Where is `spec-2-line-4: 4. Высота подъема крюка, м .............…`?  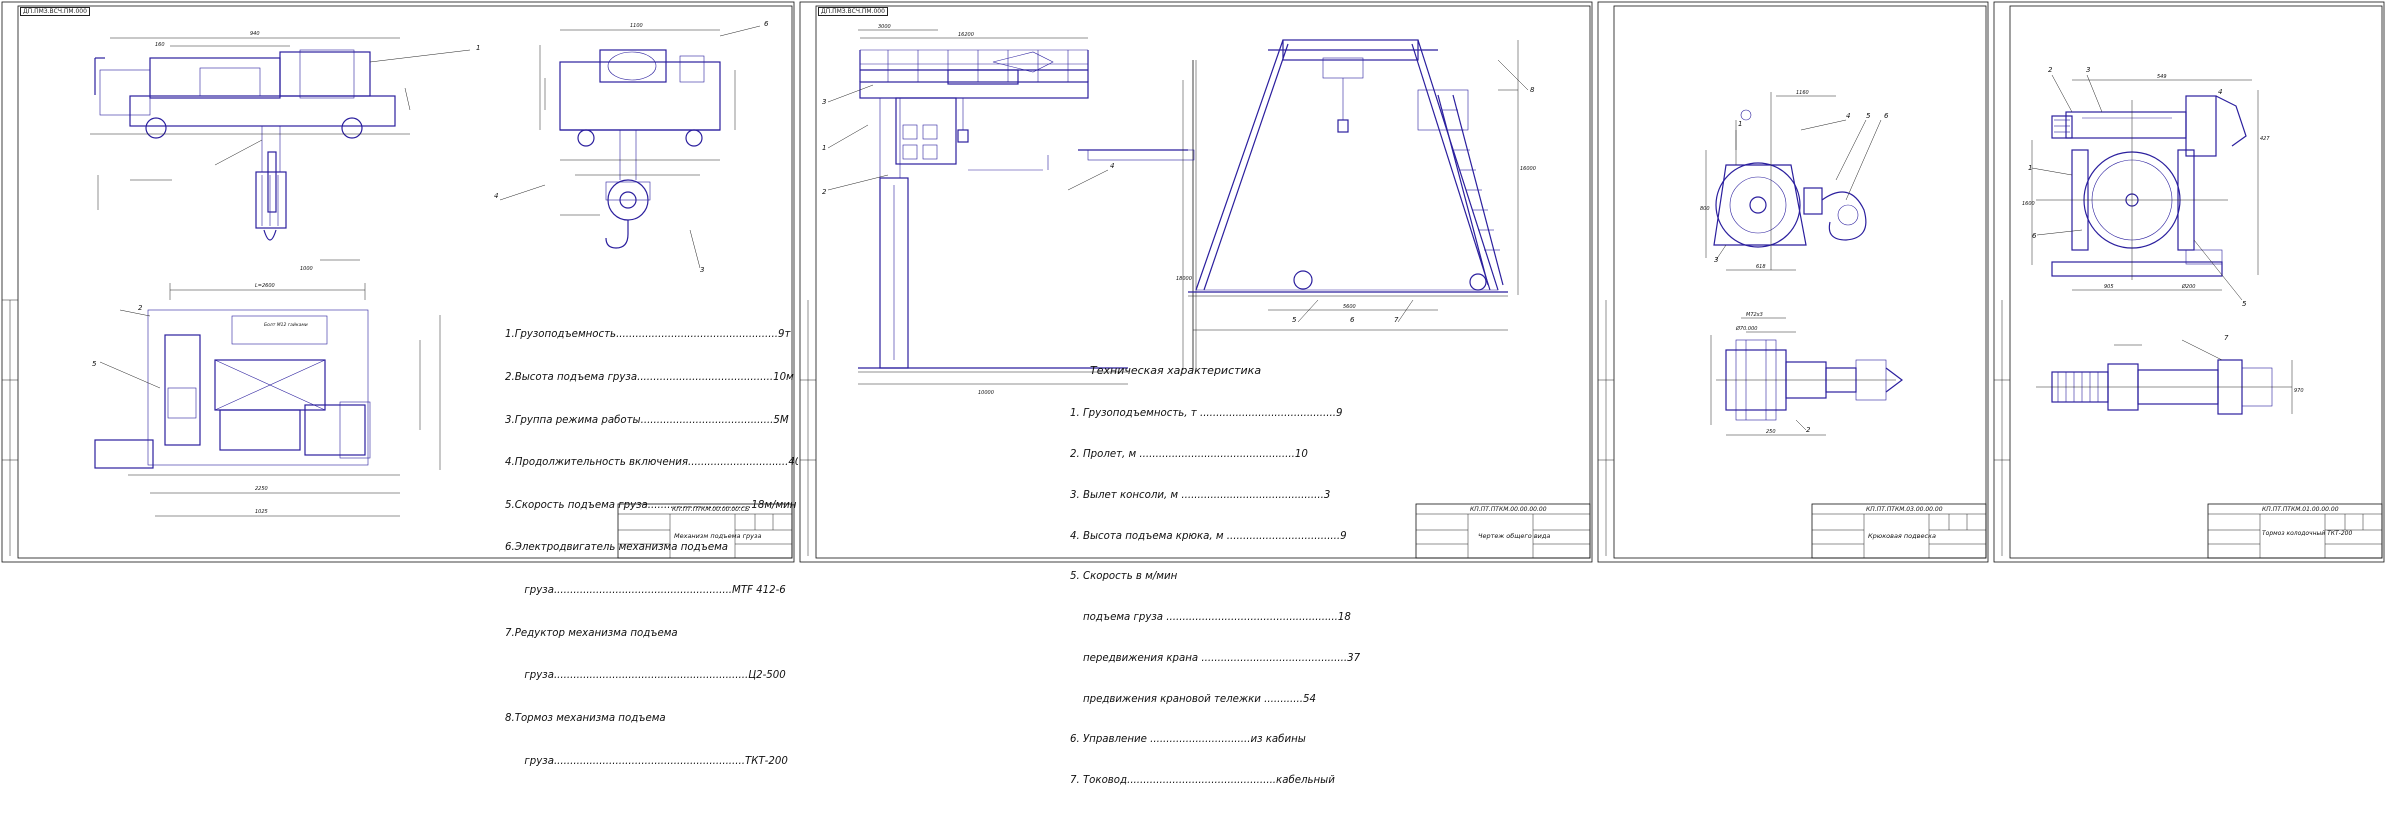 spec-2-line-4: 4. Высота подъема крюка, м .............… is located at coordinates (1208, 536).